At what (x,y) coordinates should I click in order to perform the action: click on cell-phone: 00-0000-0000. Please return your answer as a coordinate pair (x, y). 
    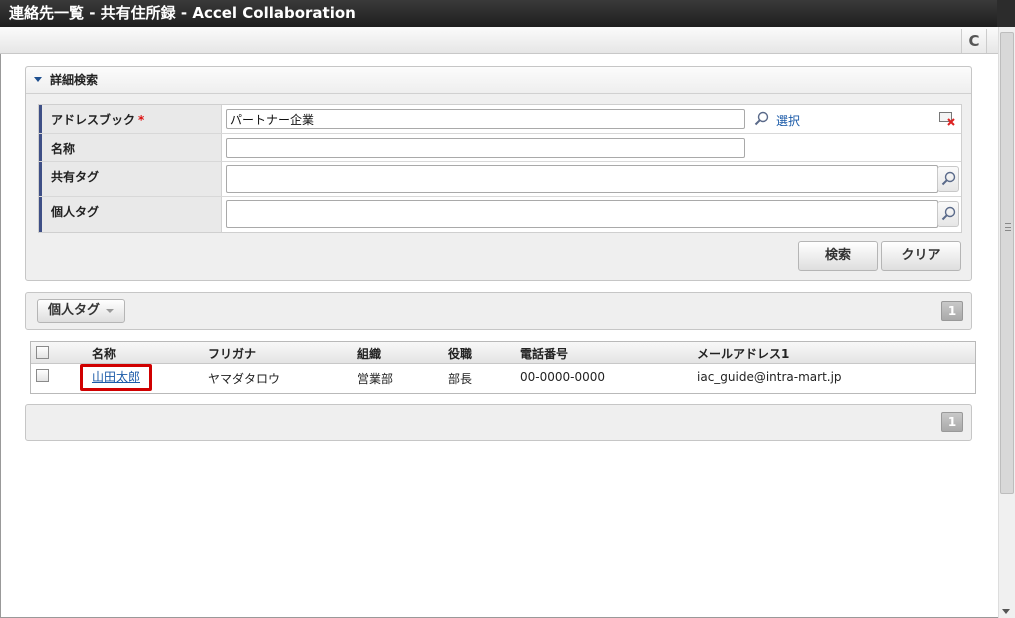
    Looking at the image, I should click on (563, 377).